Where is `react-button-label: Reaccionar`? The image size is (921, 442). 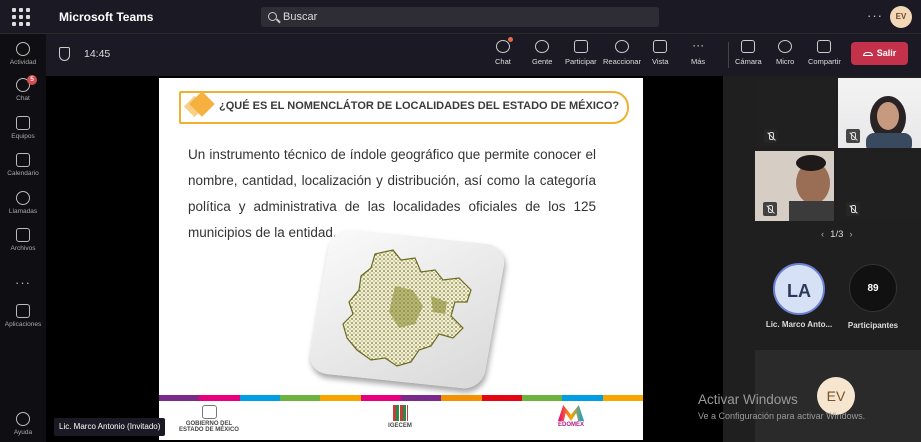
react-button-label: Reaccionar is located at coordinates (622, 61).